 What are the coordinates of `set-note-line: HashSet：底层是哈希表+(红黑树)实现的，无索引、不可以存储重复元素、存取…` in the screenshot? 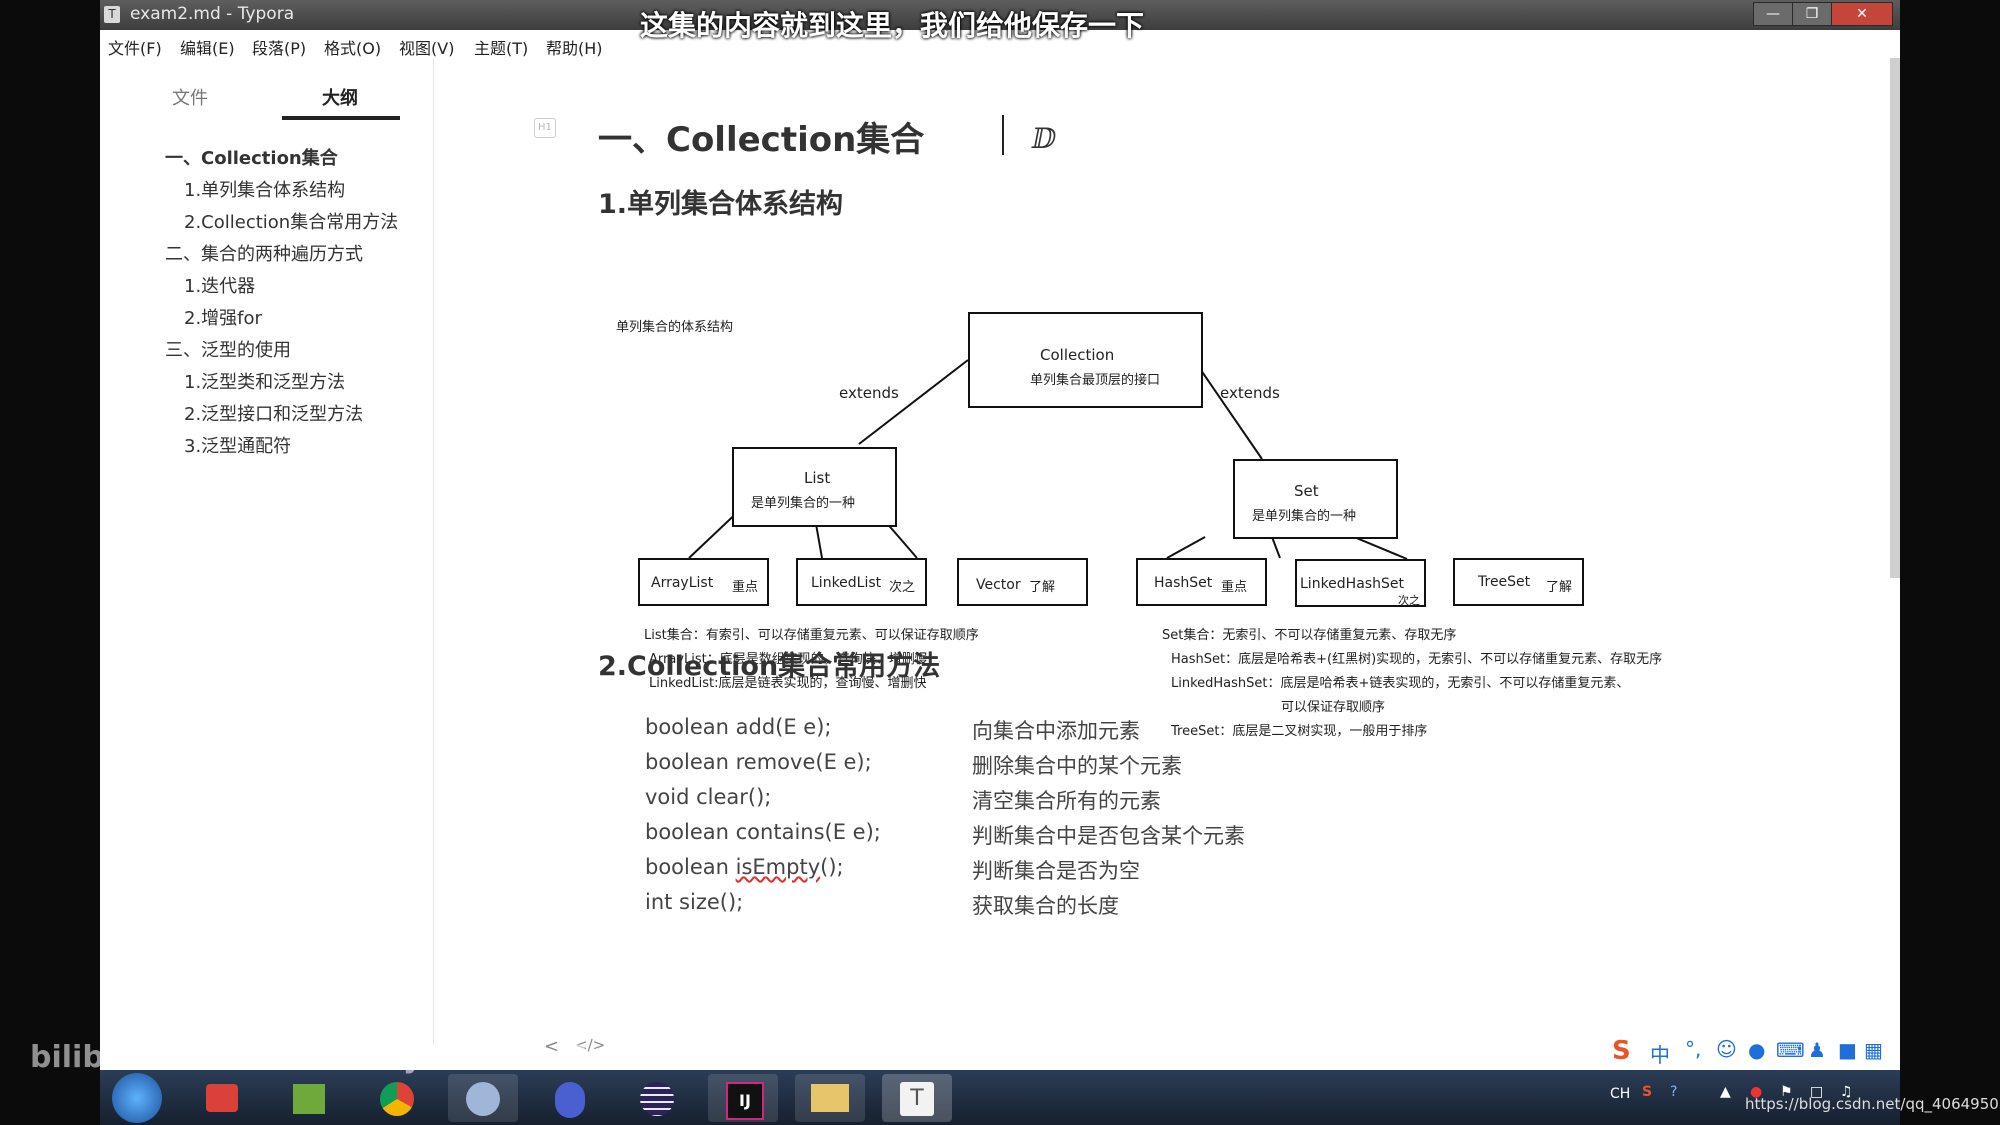 It's located at (1416, 659).